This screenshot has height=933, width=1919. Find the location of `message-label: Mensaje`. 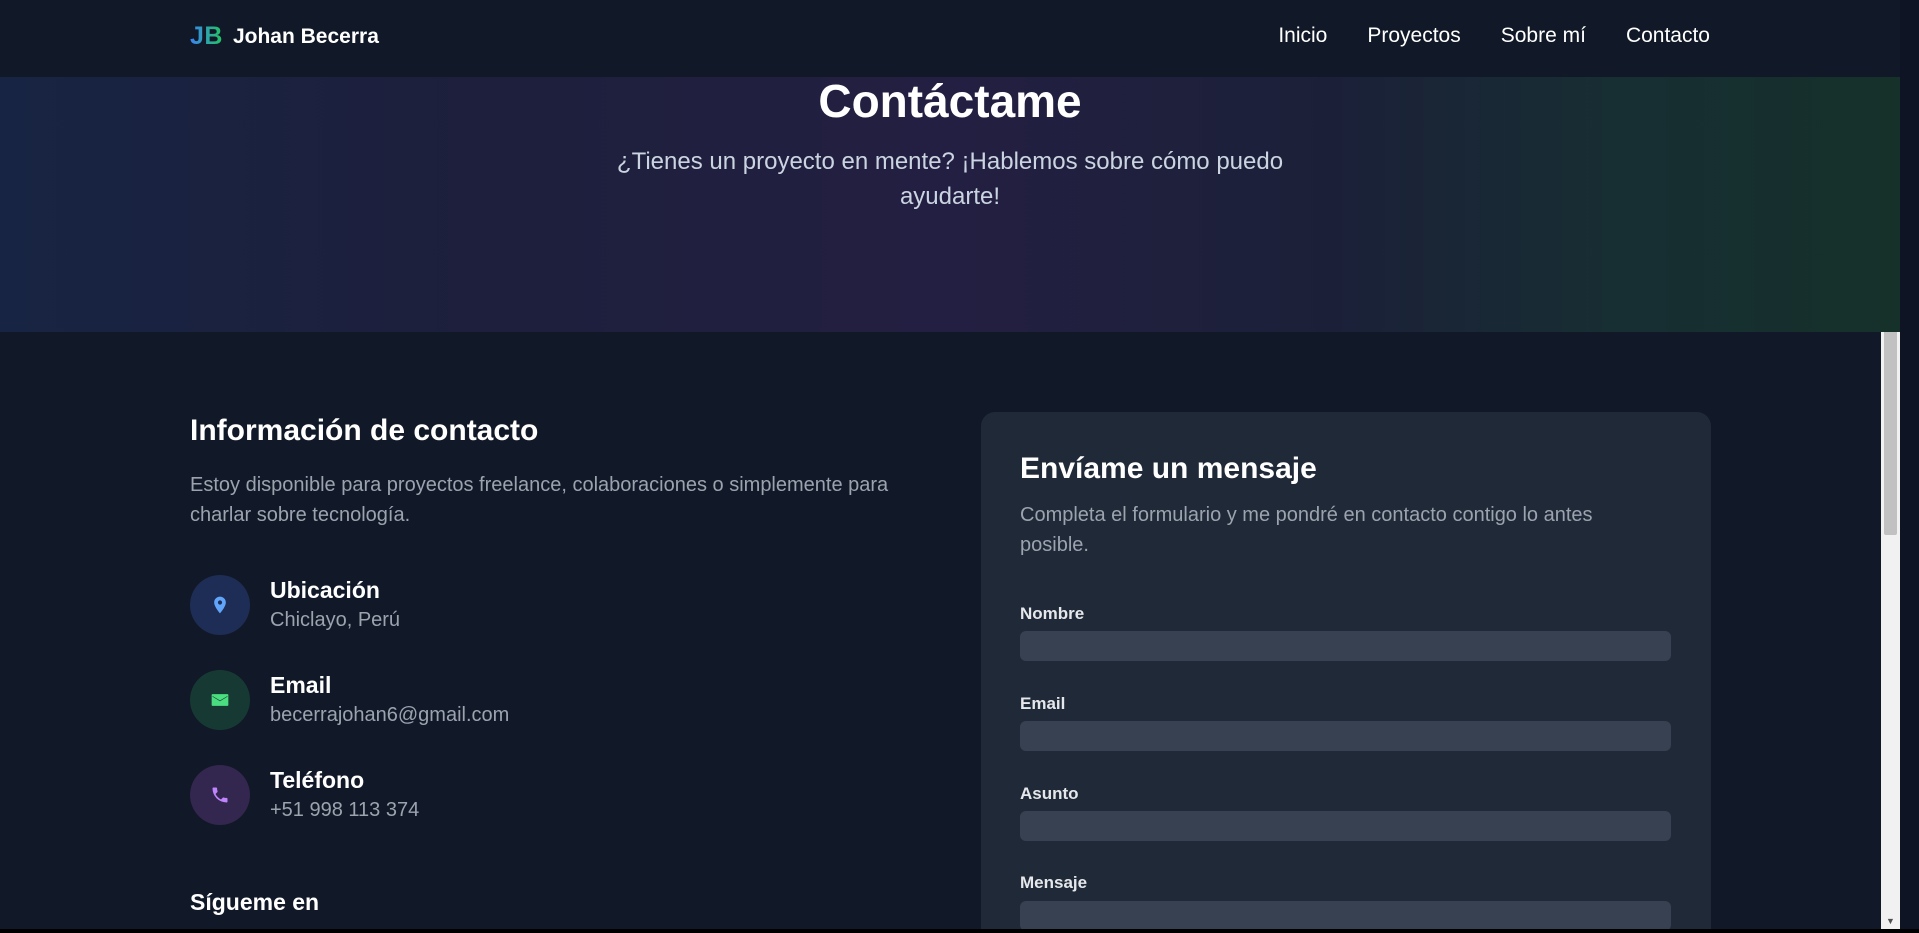

message-label: Mensaje is located at coordinates (1054, 882).